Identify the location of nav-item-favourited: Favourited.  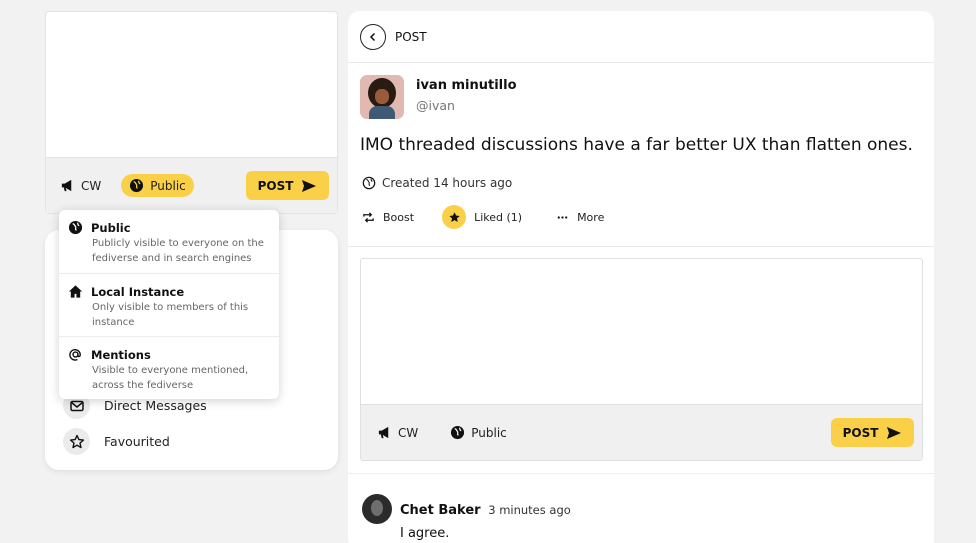
(116, 441).